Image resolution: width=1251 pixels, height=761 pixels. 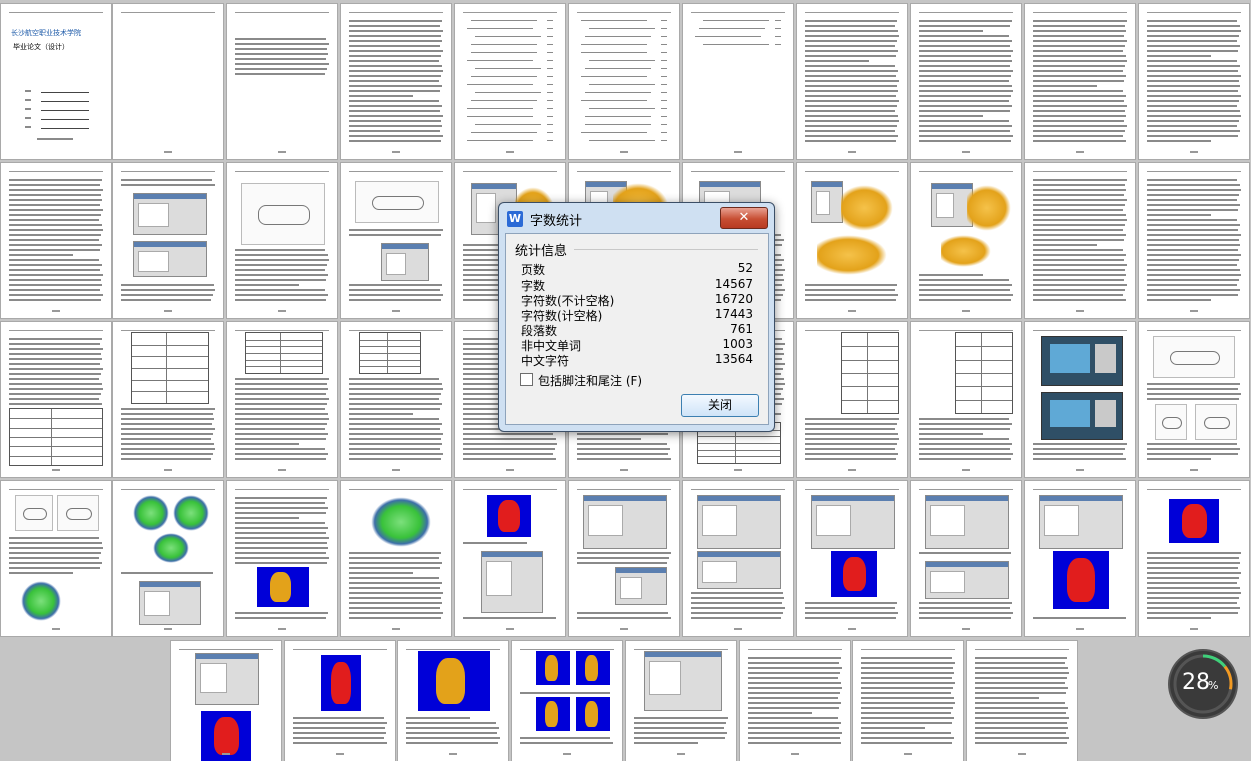 What do you see at coordinates (852, 255) in the screenshot?
I see `yellow-part-render` at bounding box center [852, 255].